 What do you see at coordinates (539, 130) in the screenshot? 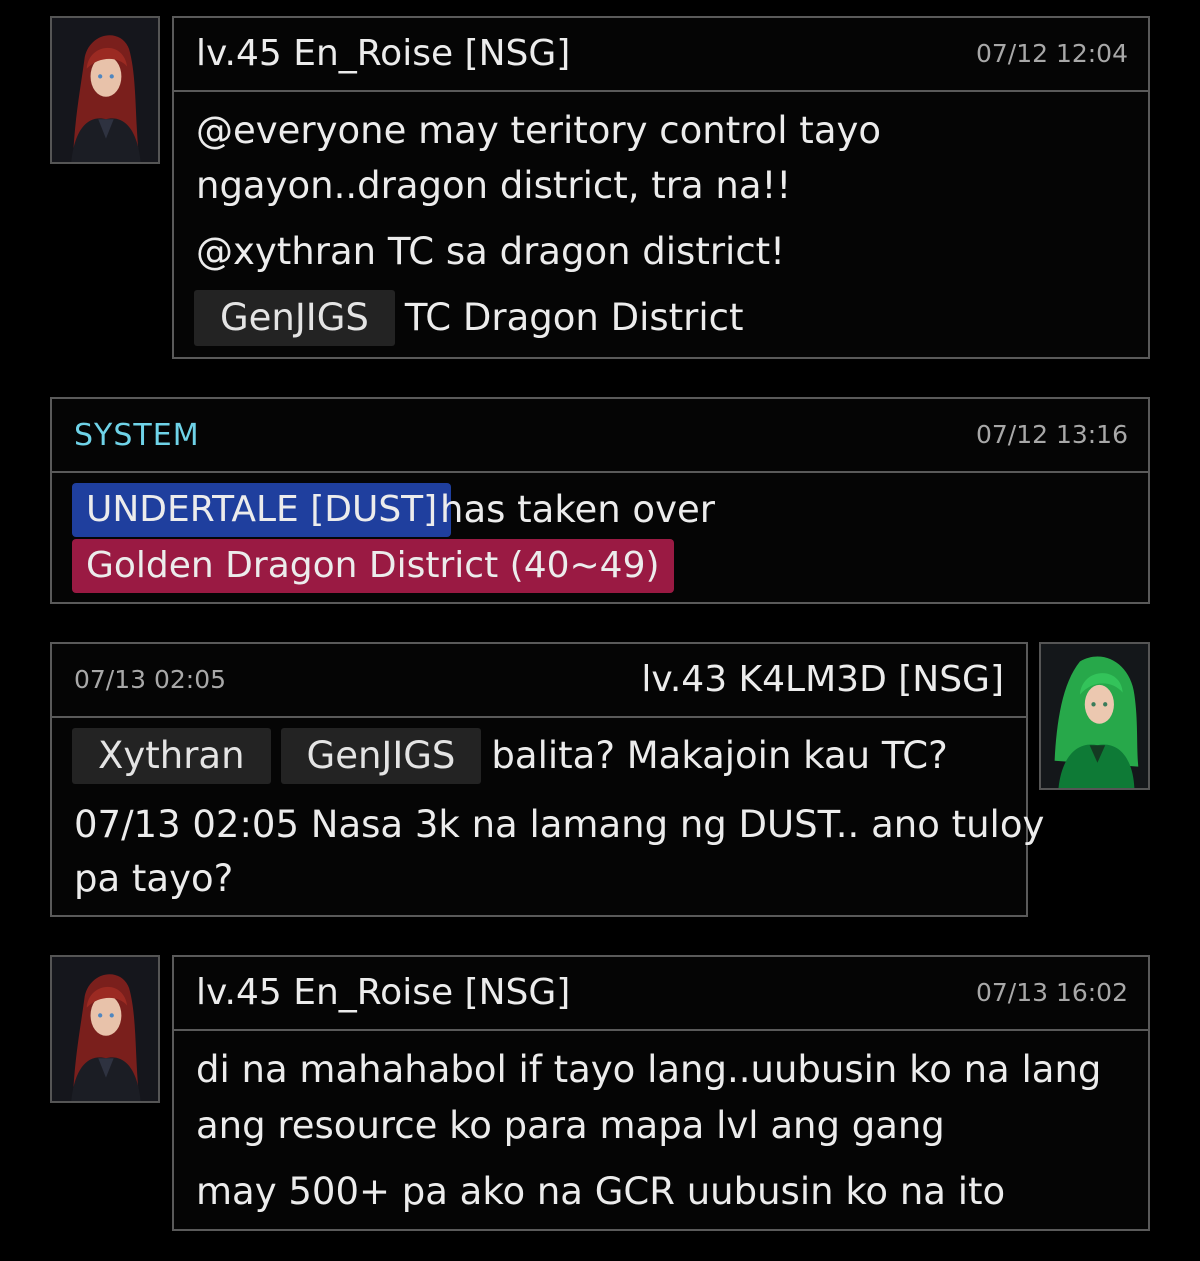
I see `message-line: @everyone may teritory control tayo` at bounding box center [539, 130].